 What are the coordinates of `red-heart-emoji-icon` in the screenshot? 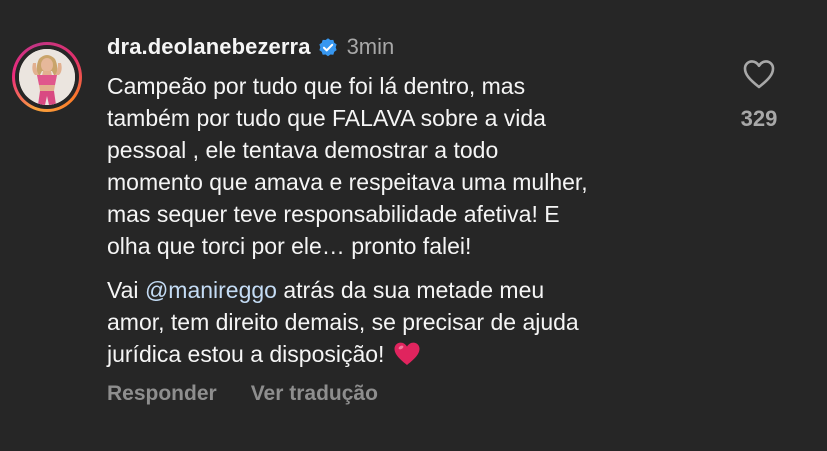 It's located at (407, 353).